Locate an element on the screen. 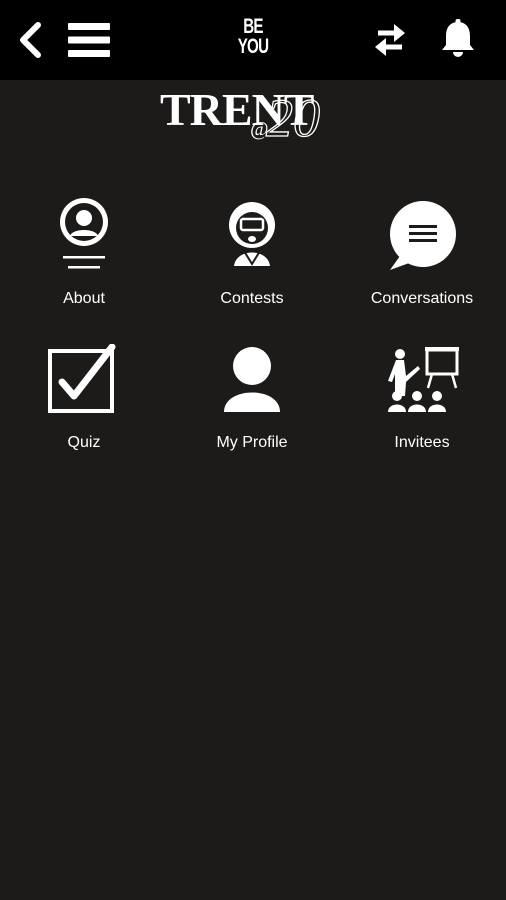 This screenshot has width=506, height=900. menu-tile-invitees: Invitees is located at coordinates (422, 409).